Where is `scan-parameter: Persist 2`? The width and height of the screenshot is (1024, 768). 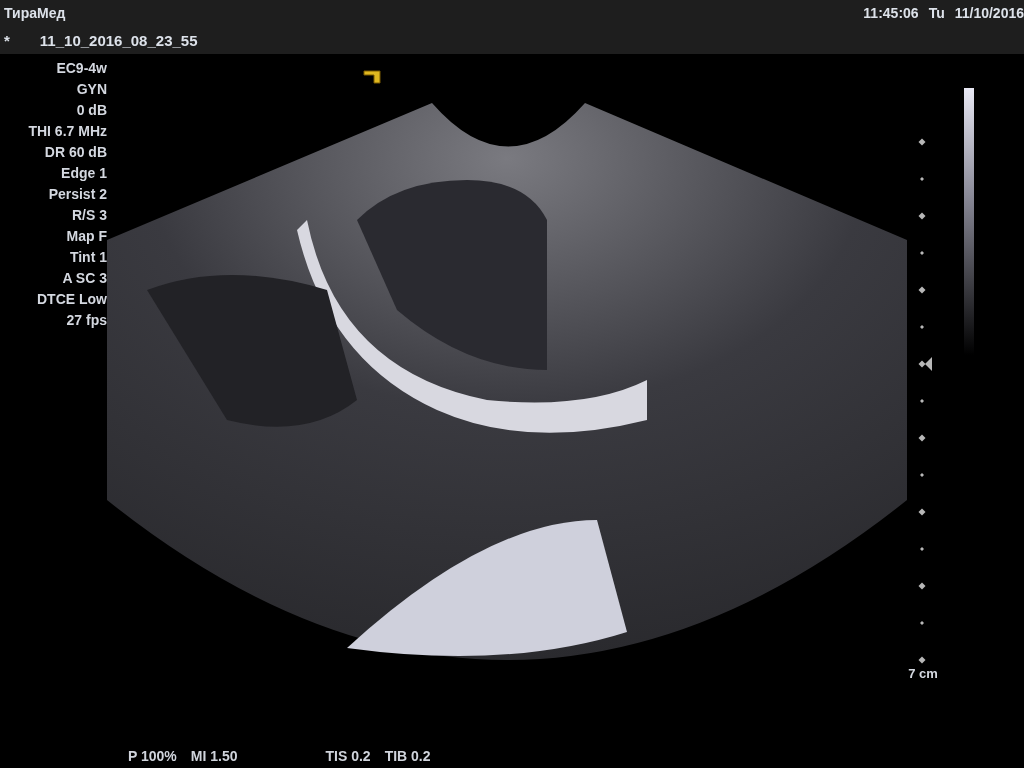 scan-parameter: Persist 2 is located at coordinates (77, 194).